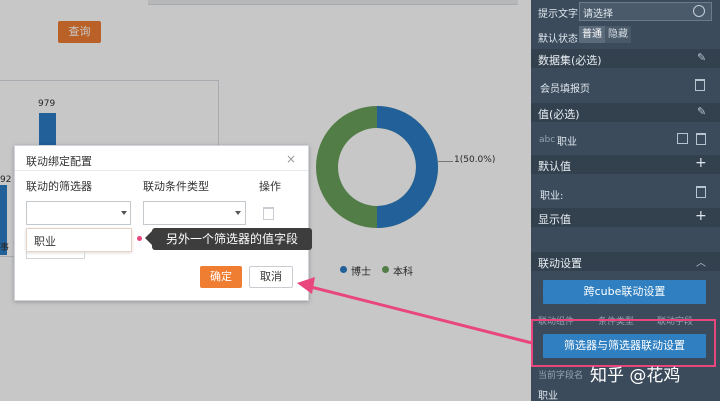  Describe the element at coordinates (625, 217) in the screenshot. I see `display-value-header: 显示值 +` at that location.